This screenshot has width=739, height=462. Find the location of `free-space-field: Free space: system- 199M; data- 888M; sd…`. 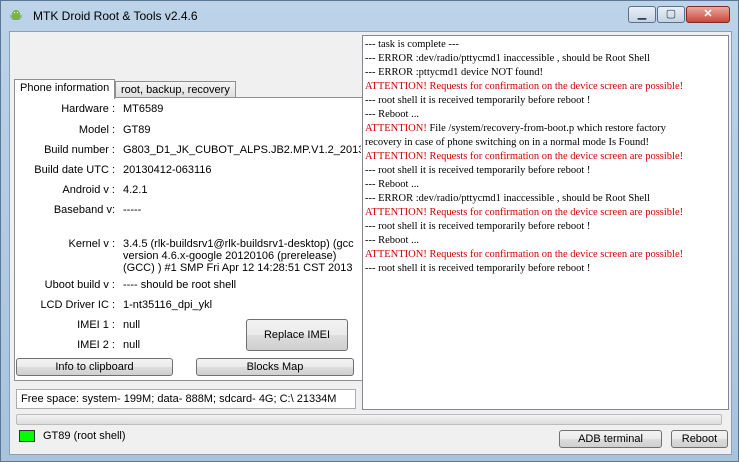

free-space-field: Free space: system- 199M; data- 888M; sd… is located at coordinates (186, 399).